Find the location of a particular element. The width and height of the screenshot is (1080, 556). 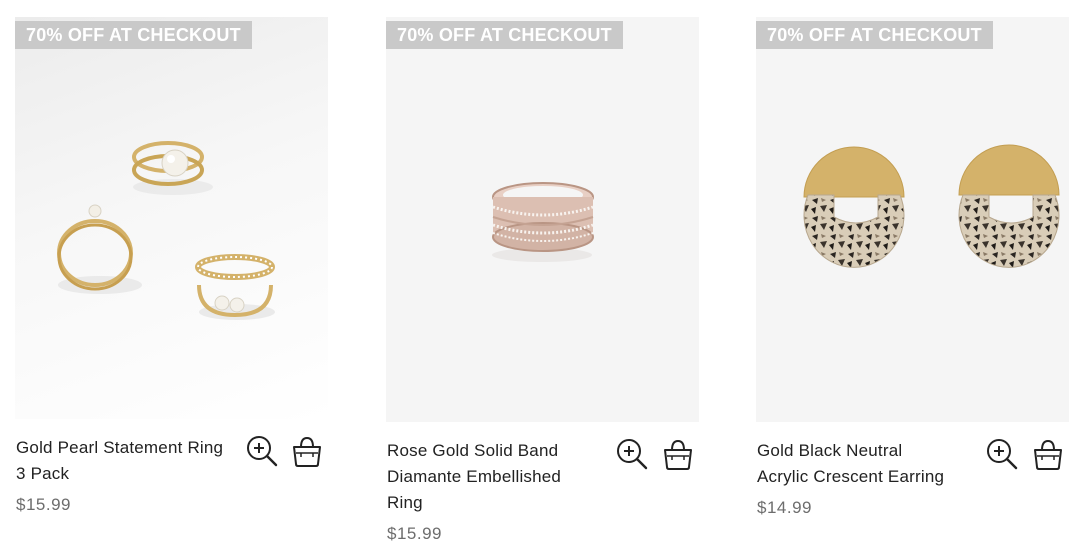

rose-gold-ring-image is located at coordinates (543, 222).